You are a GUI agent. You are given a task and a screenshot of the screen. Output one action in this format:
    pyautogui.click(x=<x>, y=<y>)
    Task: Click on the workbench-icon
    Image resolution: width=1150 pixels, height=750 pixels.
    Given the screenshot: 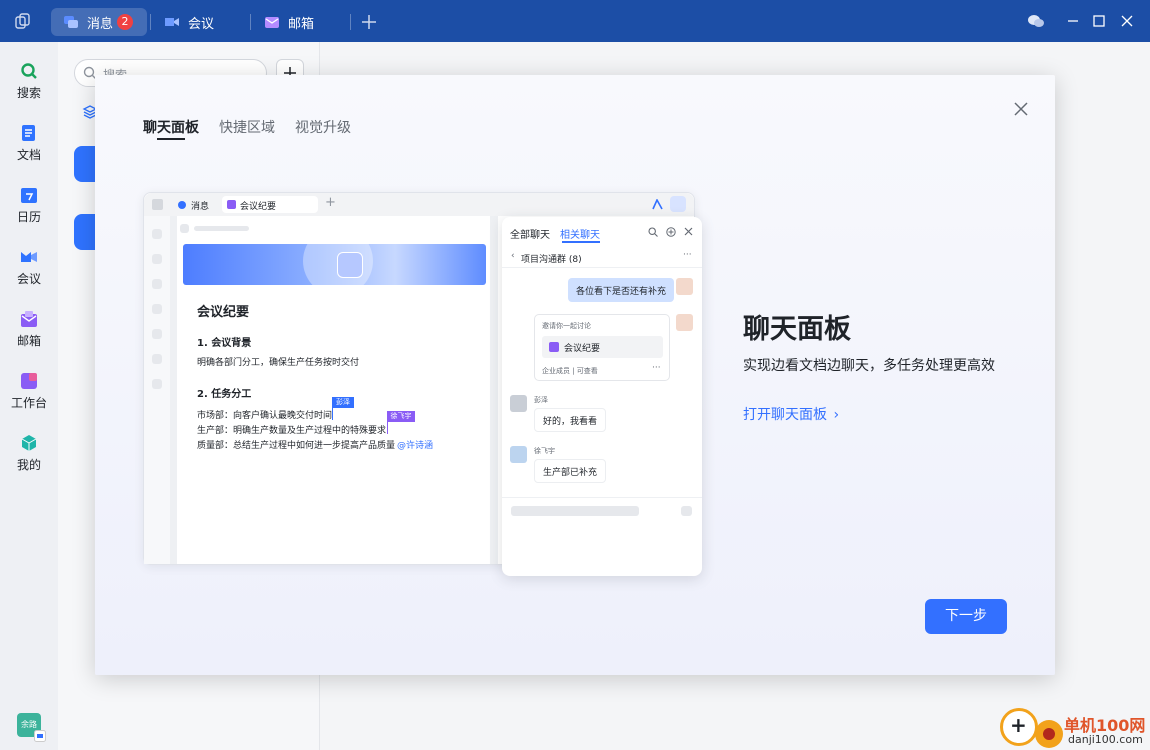 What is the action you would take?
    pyautogui.click(x=29, y=381)
    